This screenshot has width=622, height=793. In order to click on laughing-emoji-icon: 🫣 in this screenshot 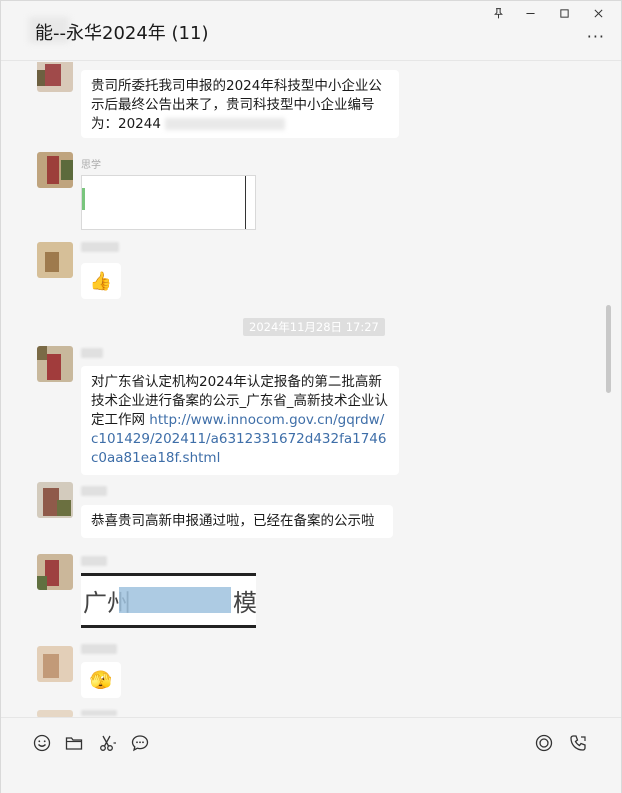, I will do `click(101, 680)`.